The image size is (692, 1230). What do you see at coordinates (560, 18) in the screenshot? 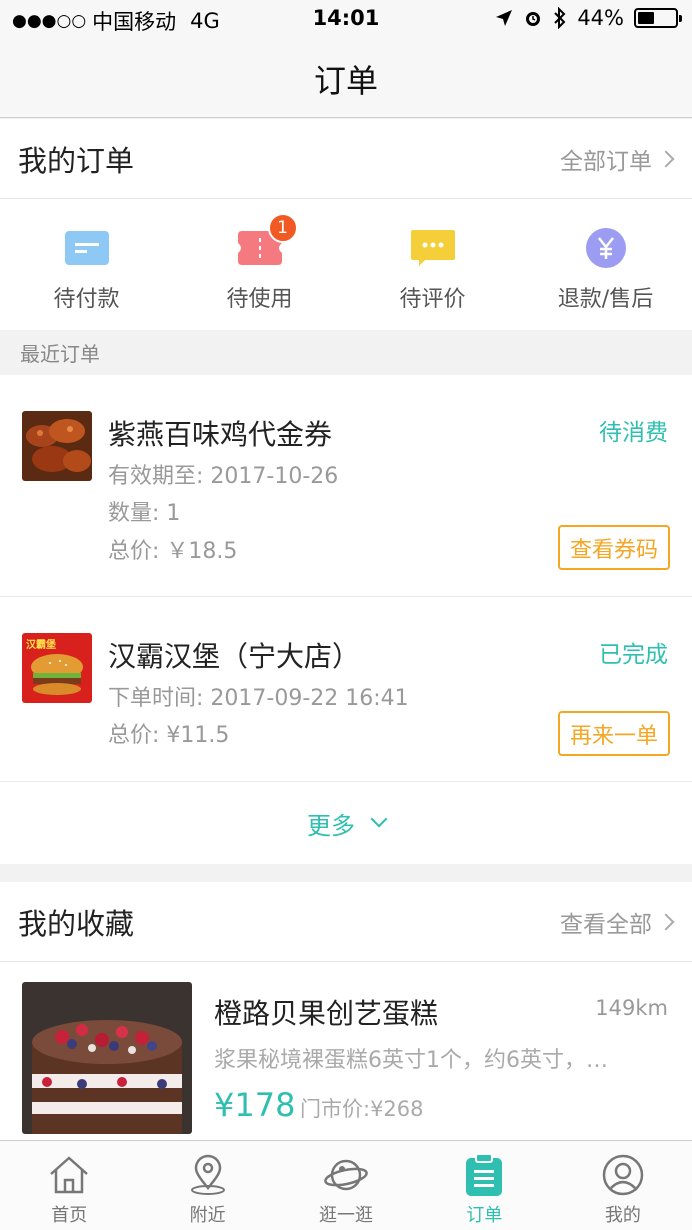
I see `bluetooth-icon` at bounding box center [560, 18].